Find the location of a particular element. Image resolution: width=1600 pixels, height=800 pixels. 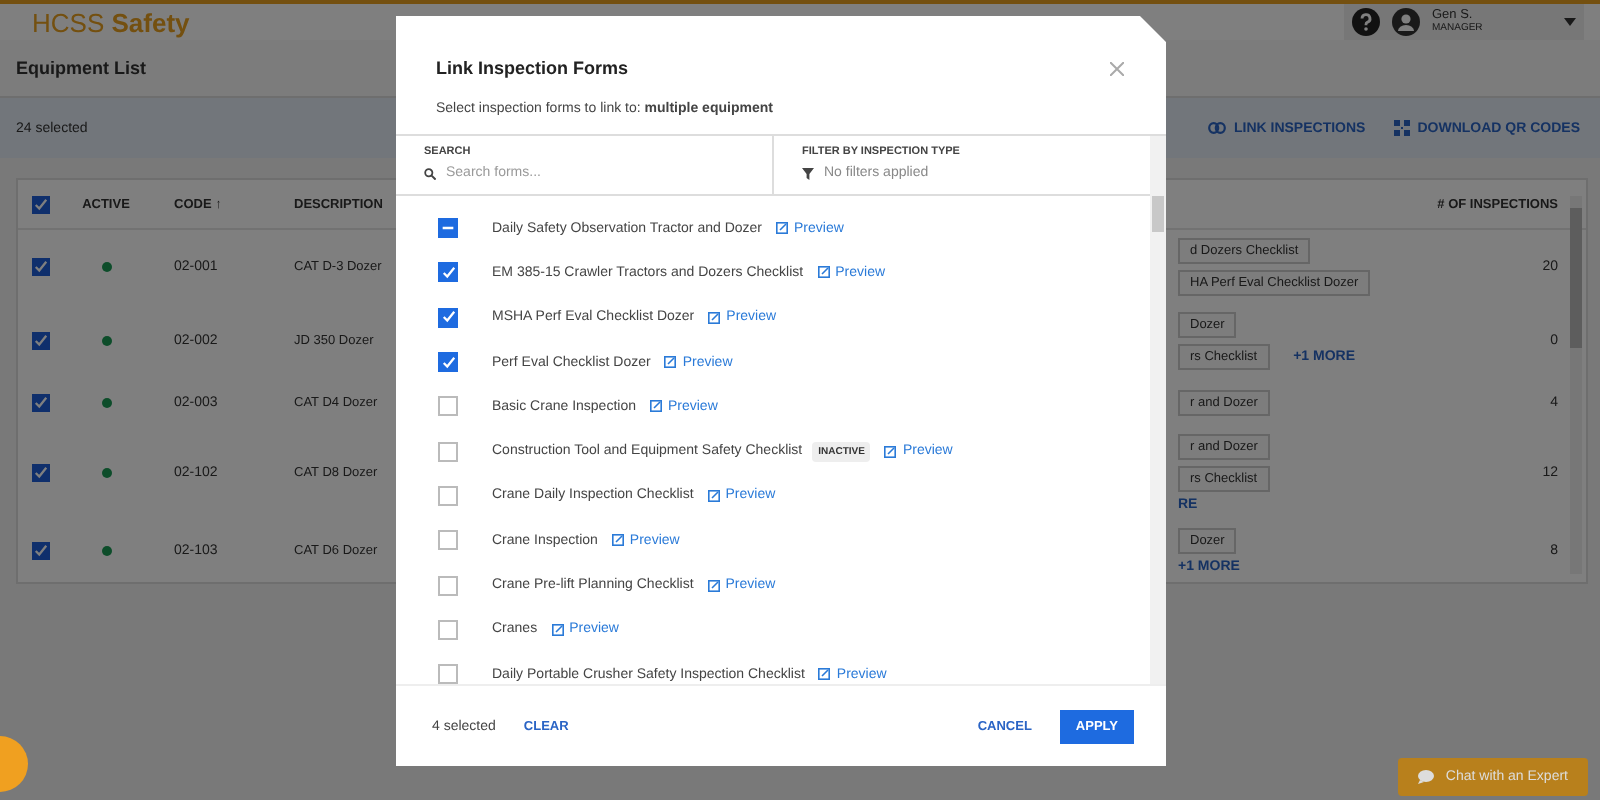

dialog-title: Link Inspection Forms is located at coordinates (532, 68).